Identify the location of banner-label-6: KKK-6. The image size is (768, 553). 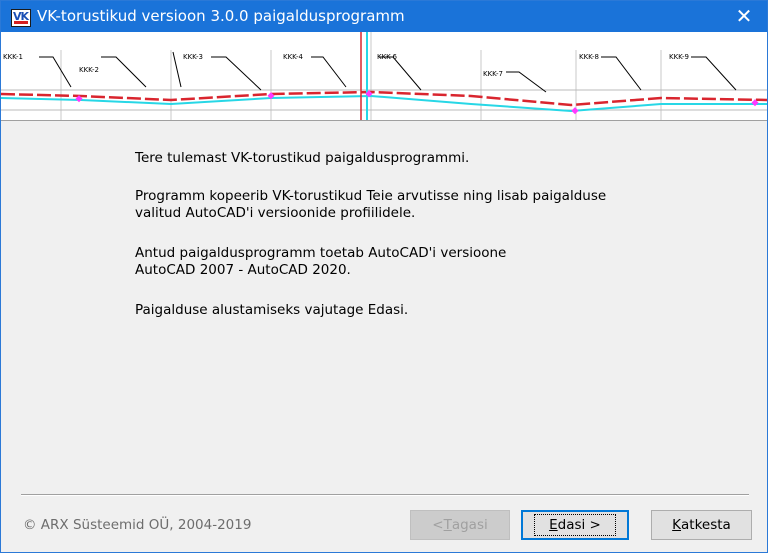
(387, 57).